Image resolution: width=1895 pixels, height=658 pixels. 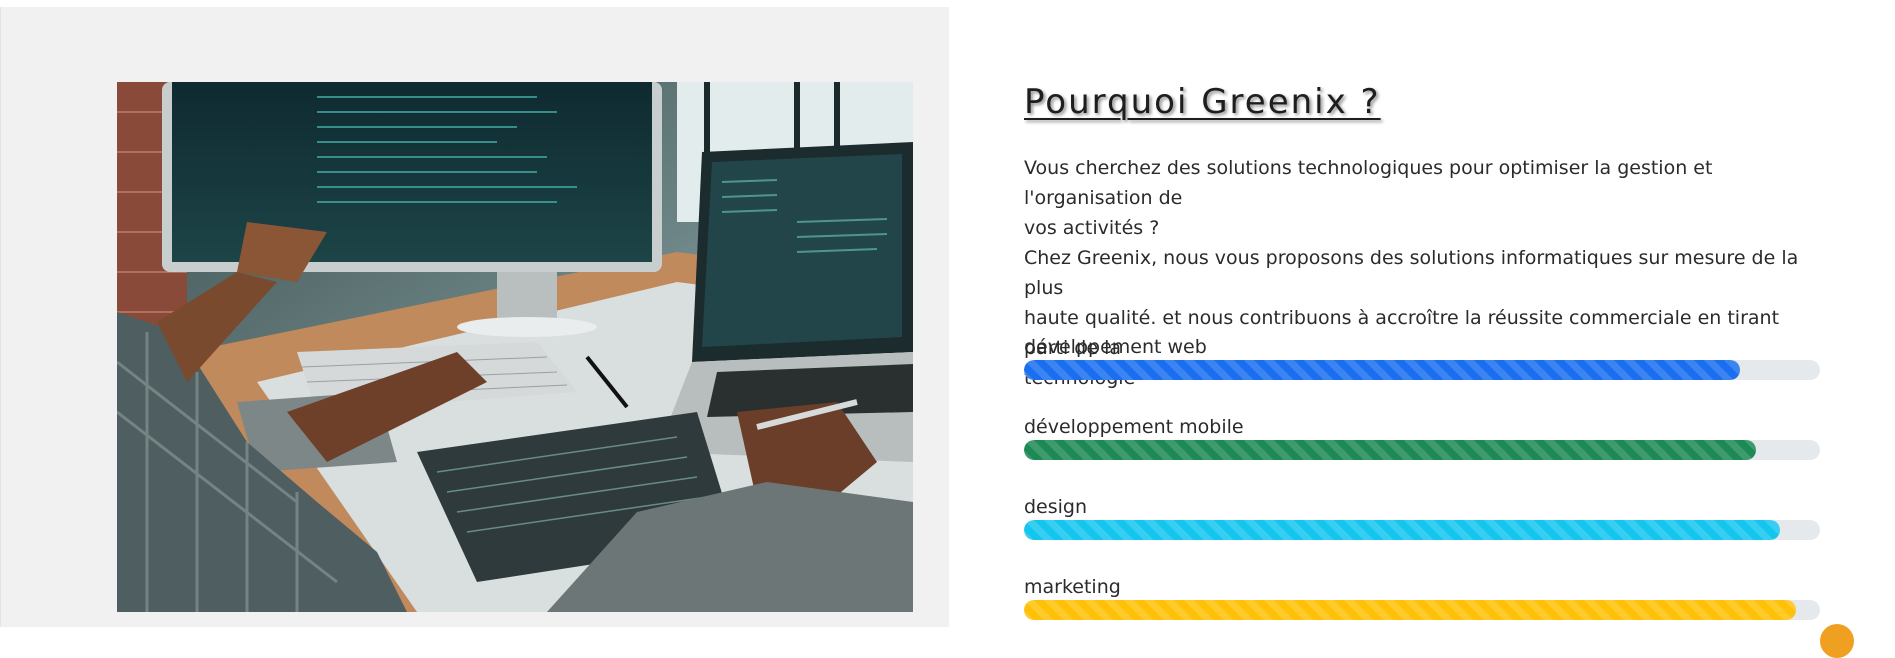 I want to click on skill-design: design, so click(x=1422, y=517).